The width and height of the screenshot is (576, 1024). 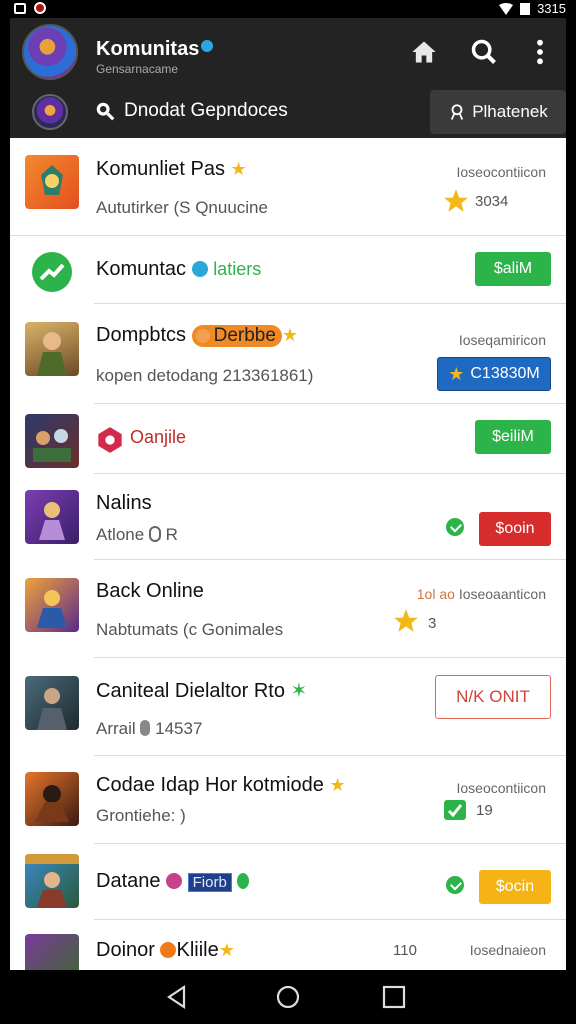 I want to click on page-subtitle: Gensarnacame, so click(x=137, y=69).